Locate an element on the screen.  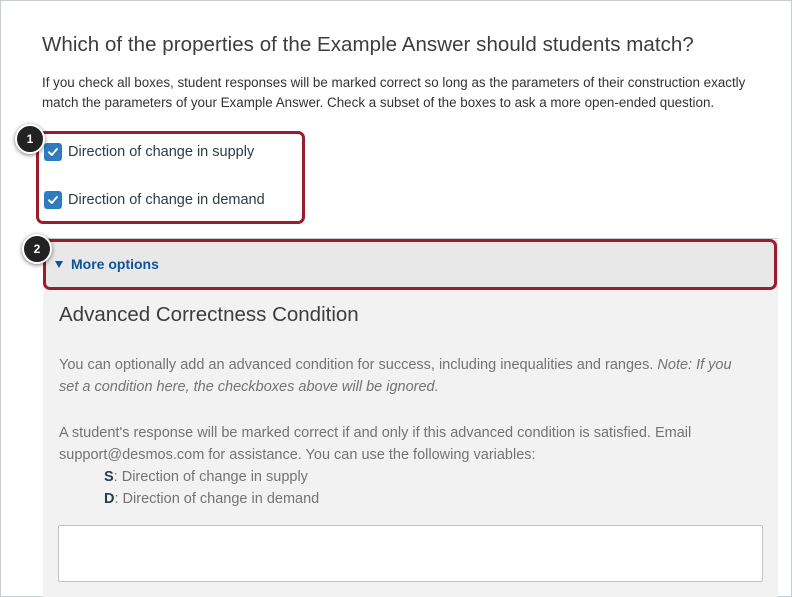
advanced-condition-input is located at coordinates (410, 553).